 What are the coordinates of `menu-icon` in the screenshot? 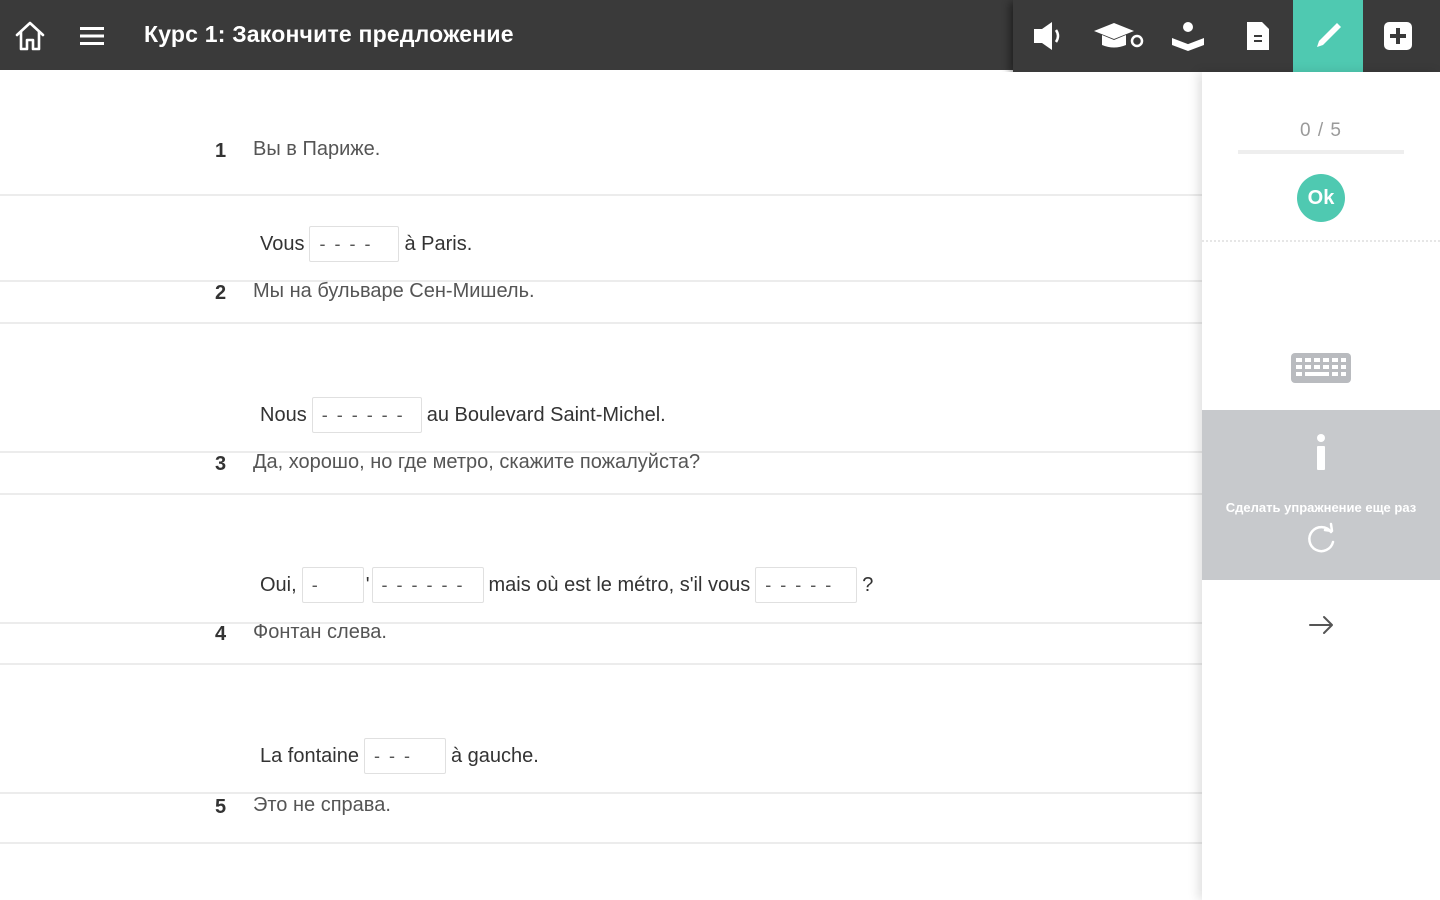 It's located at (92, 36).